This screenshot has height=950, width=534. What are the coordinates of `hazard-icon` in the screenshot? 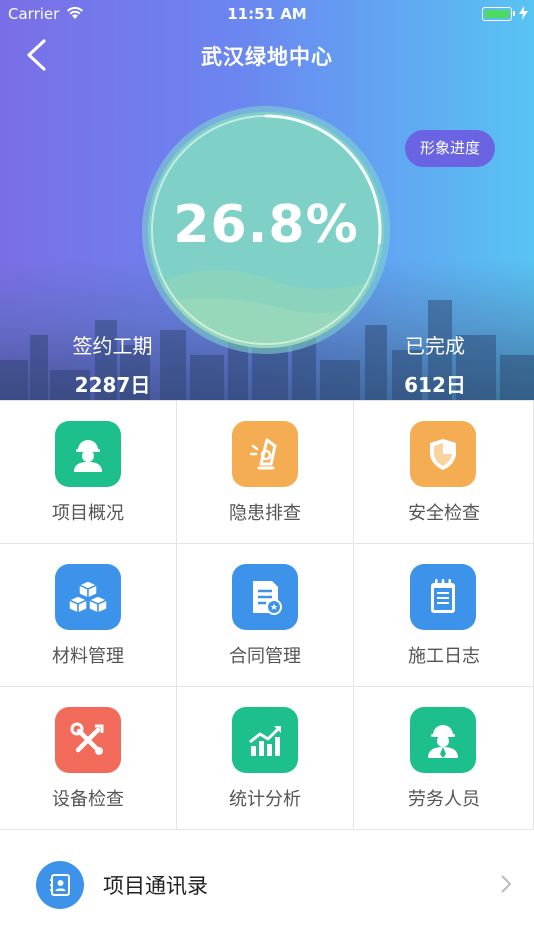 It's located at (265, 454).